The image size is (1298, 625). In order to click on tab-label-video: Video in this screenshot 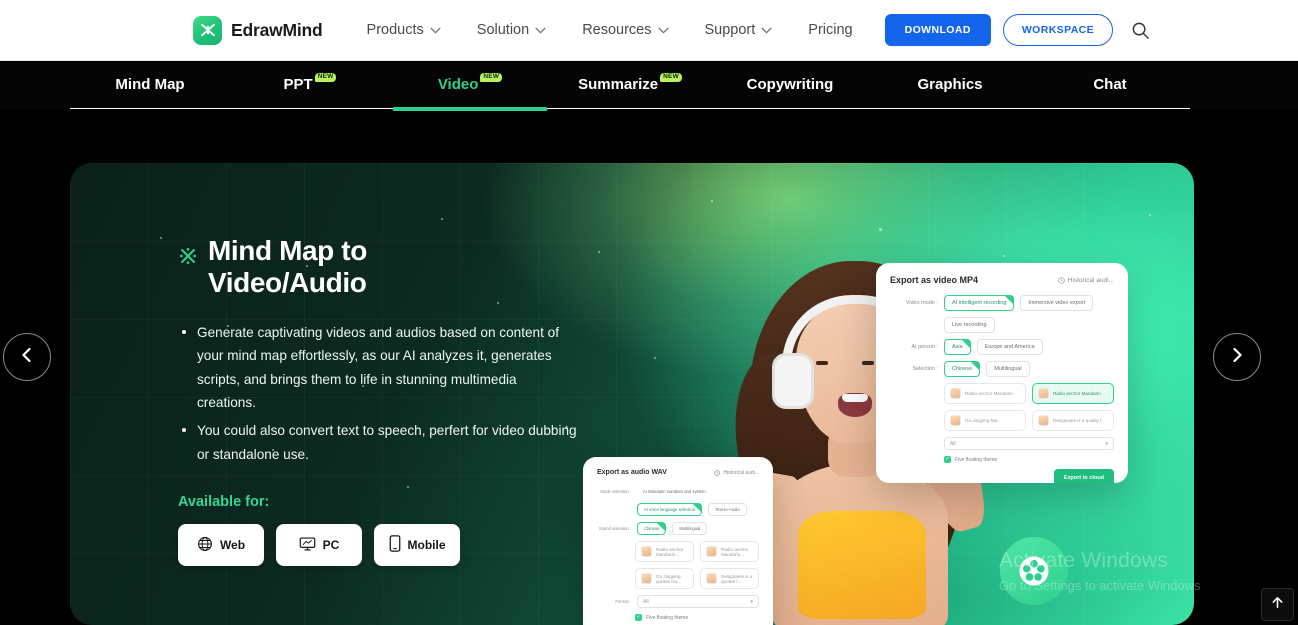, I will do `click(458, 84)`.